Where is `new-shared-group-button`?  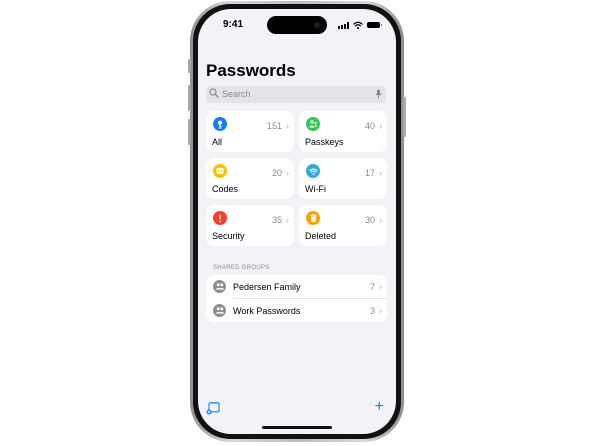
new-shared-group-button is located at coordinates (213, 411).